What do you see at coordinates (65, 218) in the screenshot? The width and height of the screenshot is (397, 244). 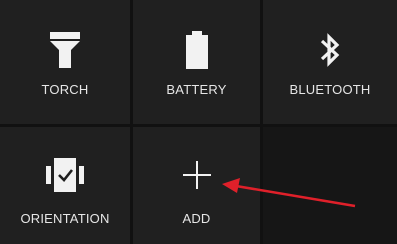 I see `tile-label-orientation: ORIENTATION` at bounding box center [65, 218].